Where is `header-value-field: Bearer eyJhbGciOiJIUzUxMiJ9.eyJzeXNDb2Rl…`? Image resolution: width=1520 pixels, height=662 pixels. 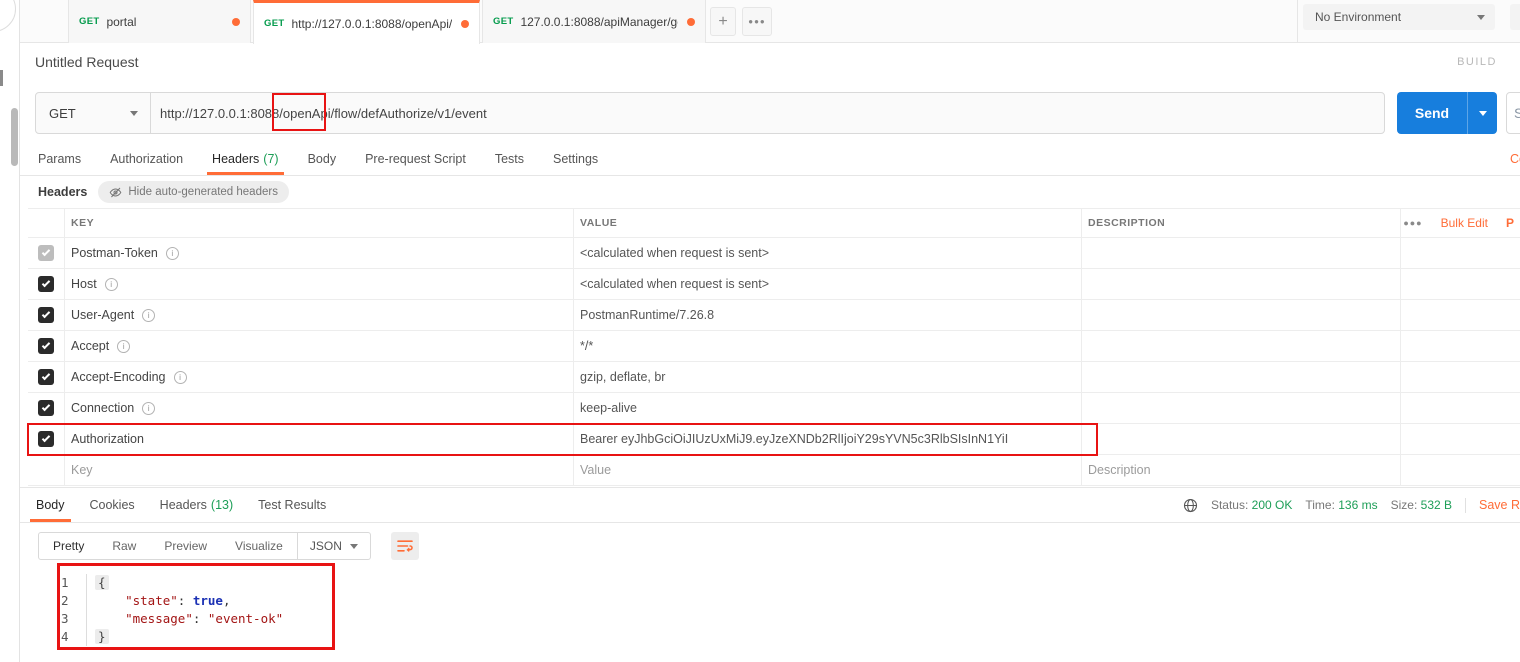
header-value-field: Bearer eyJhbGciOiJIUzUxMiJ9.eyJzeXNDb2Rl… is located at coordinates (827, 439).